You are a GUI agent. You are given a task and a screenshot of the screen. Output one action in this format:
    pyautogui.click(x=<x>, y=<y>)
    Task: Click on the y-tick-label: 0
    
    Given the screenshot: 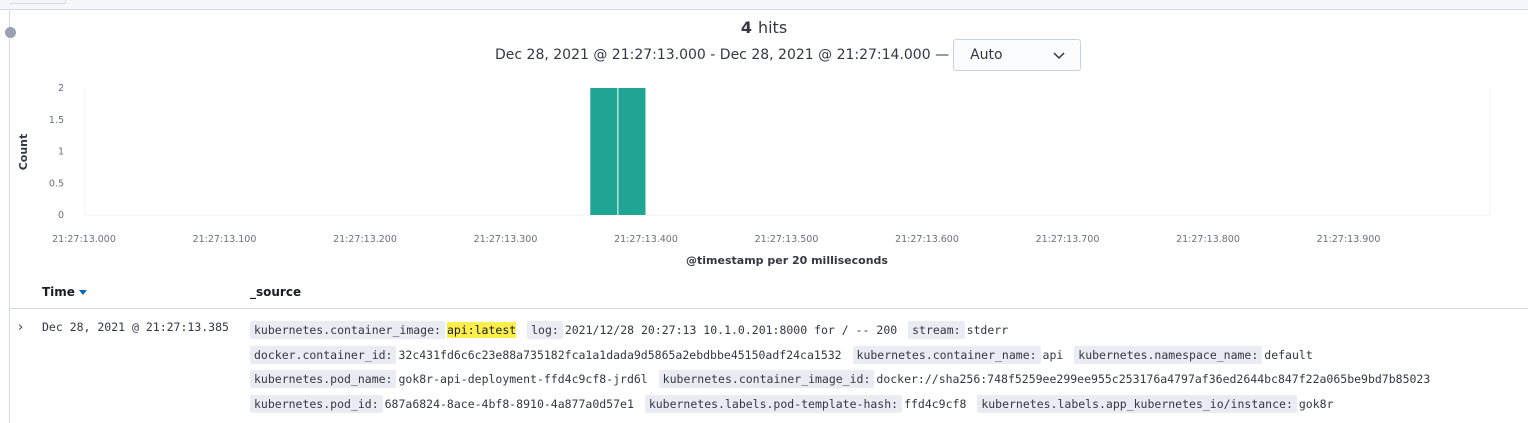 What is the action you would take?
    pyautogui.click(x=61, y=215)
    